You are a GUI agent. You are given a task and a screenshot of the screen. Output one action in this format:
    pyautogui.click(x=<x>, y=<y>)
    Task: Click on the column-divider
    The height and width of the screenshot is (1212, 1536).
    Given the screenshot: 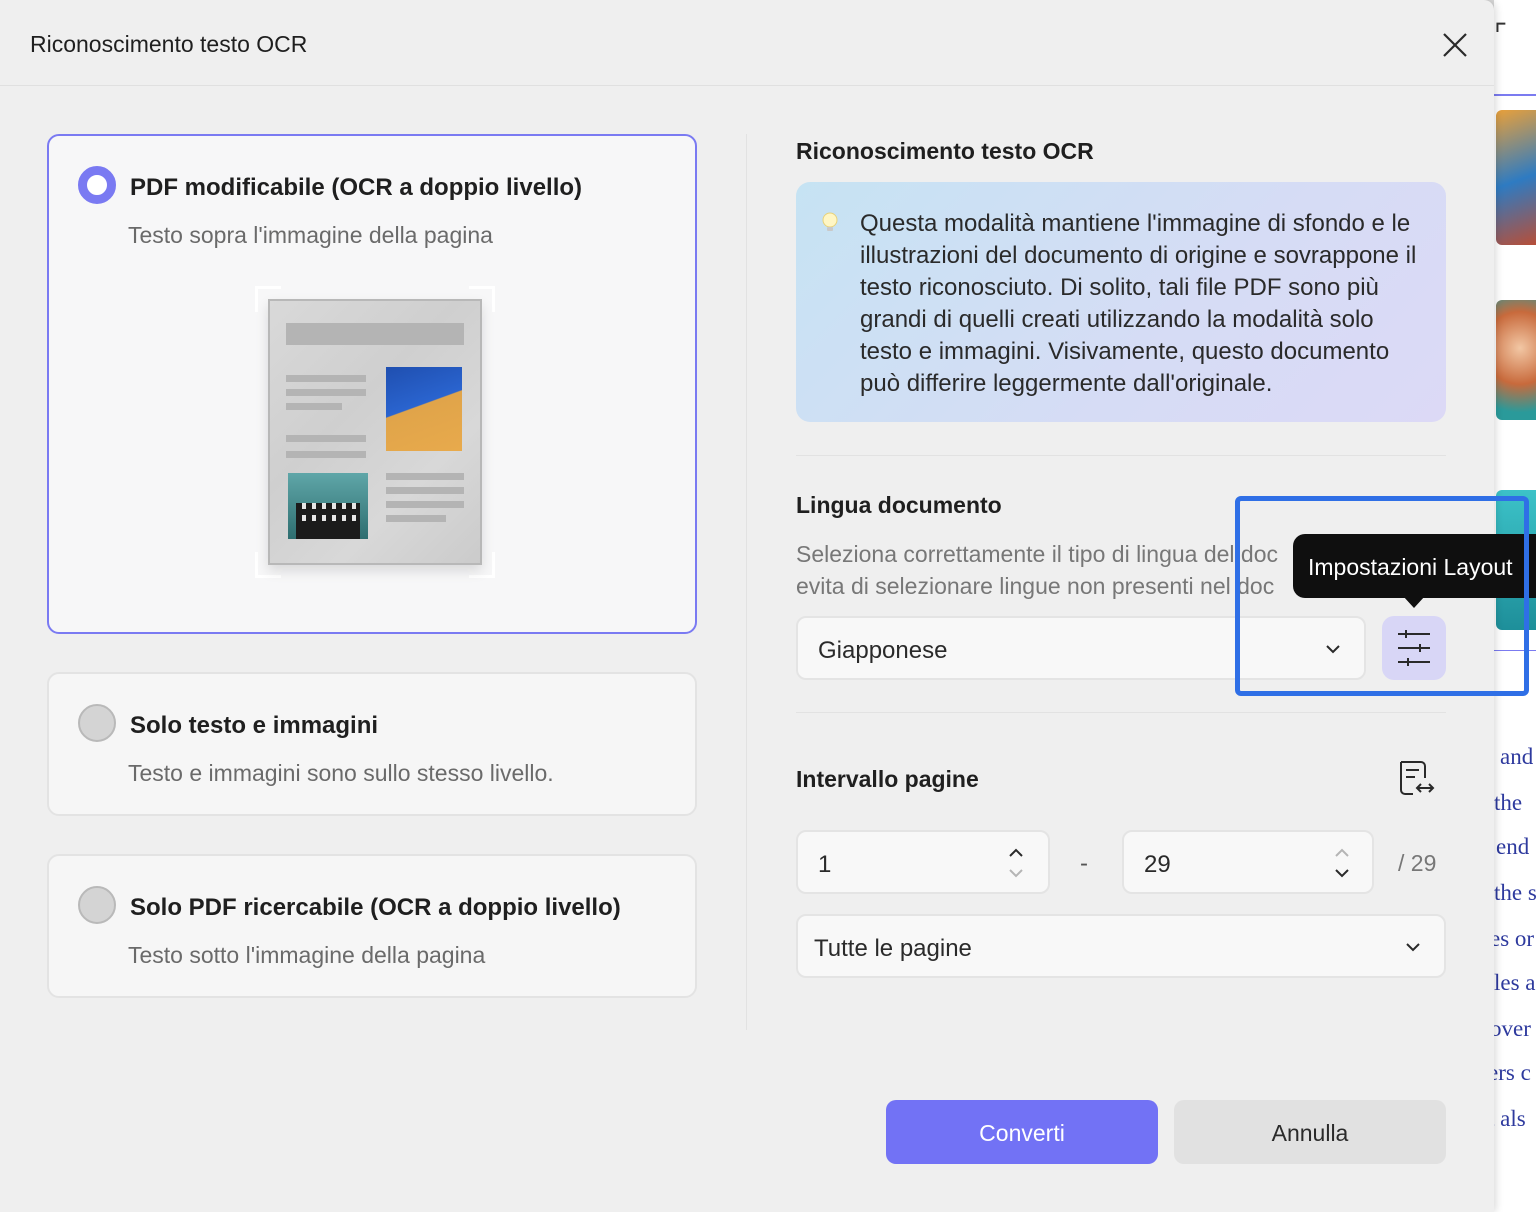 What is the action you would take?
    pyautogui.click(x=746, y=582)
    